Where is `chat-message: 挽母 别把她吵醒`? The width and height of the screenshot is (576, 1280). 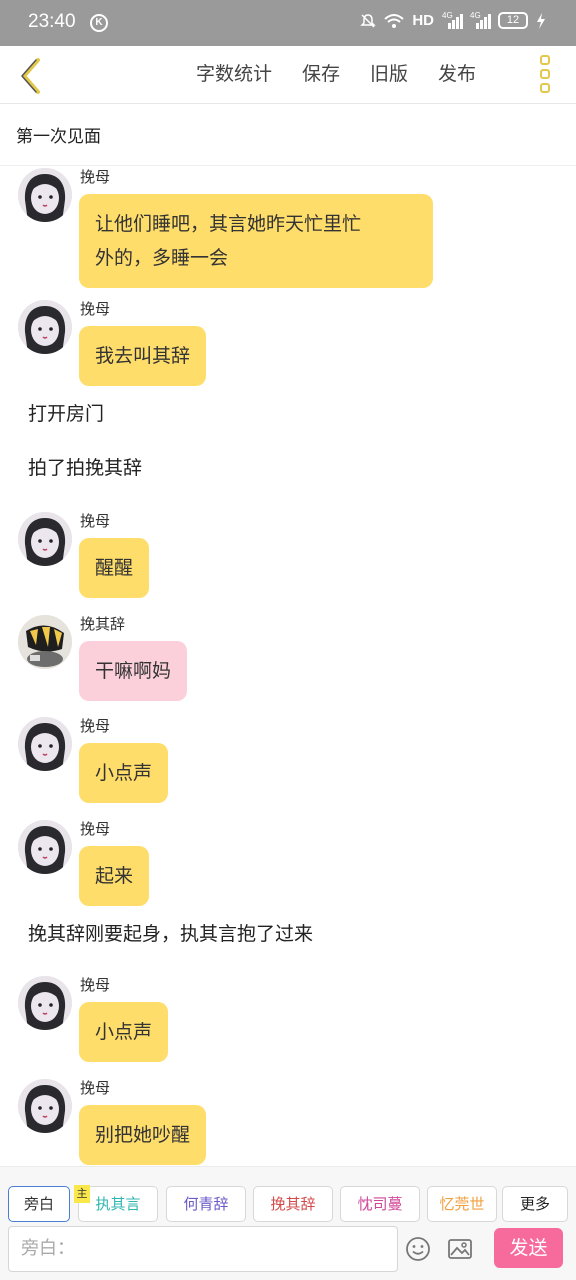 chat-message: 挽母 别把她吵醒 is located at coordinates (288, 1121).